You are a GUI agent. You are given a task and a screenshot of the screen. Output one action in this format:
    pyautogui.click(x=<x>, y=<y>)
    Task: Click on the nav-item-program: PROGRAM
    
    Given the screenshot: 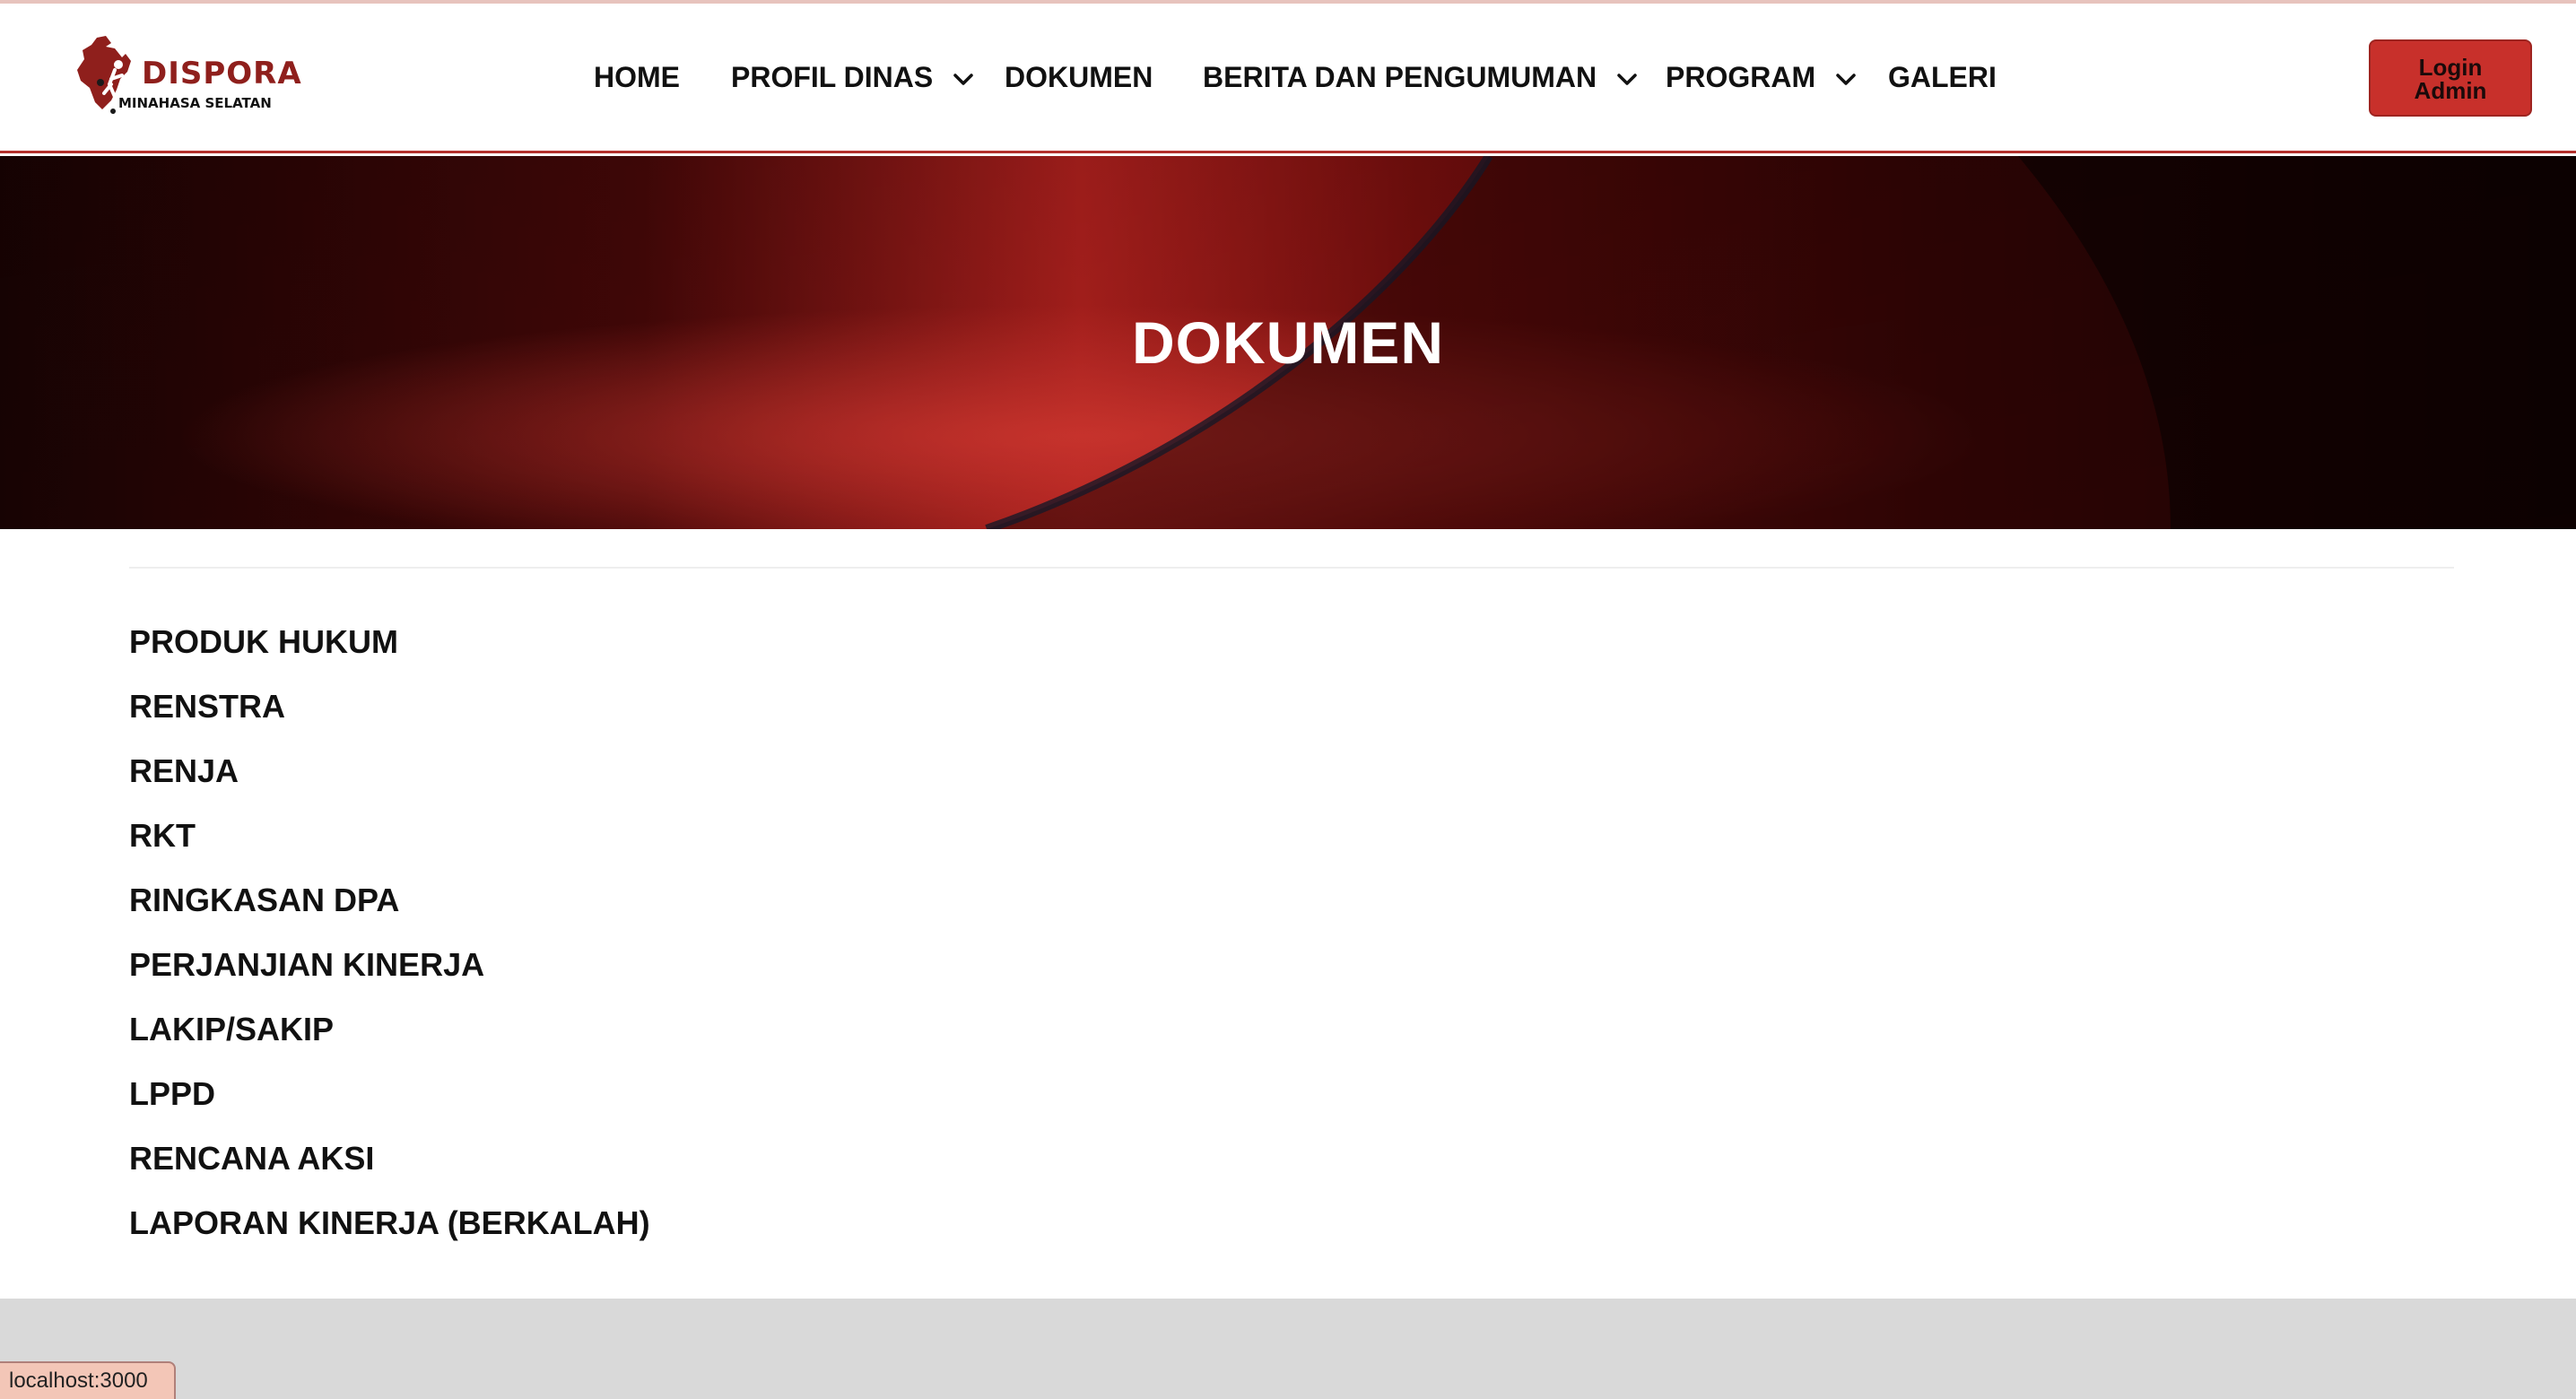 What is the action you would take?
    pyautogui.click(x=1761, y=77)
    